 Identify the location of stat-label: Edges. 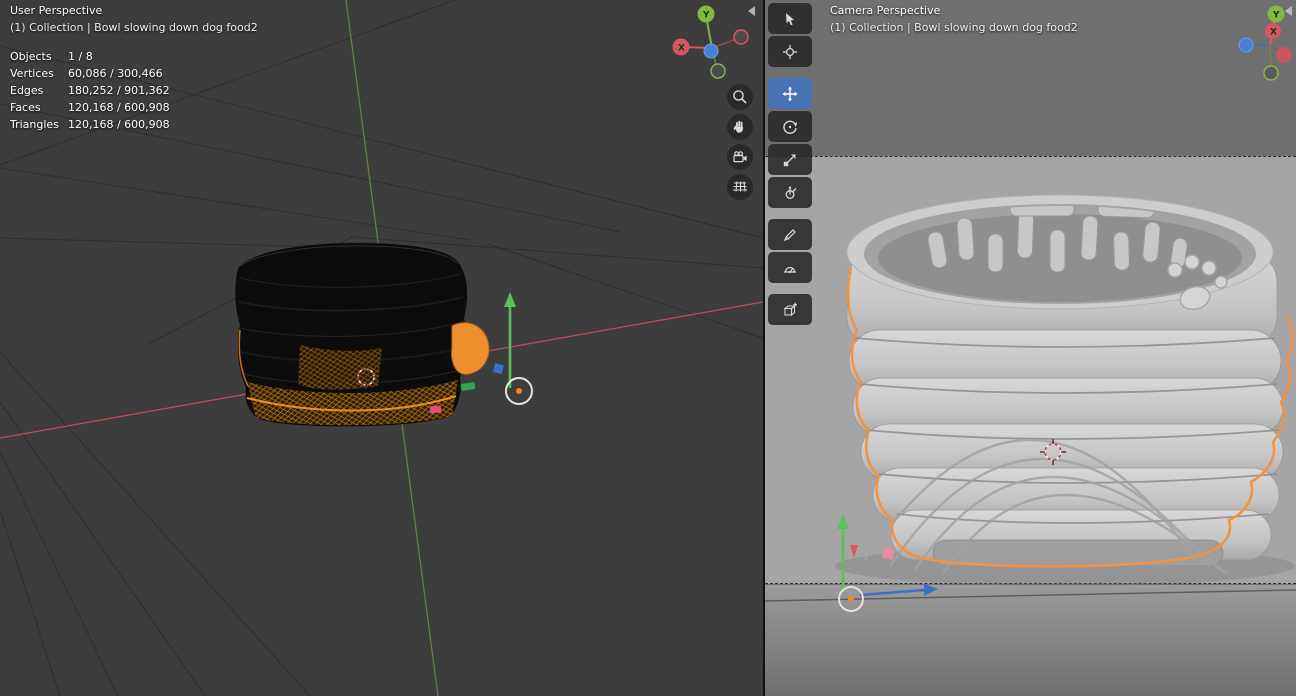
(27, 90).